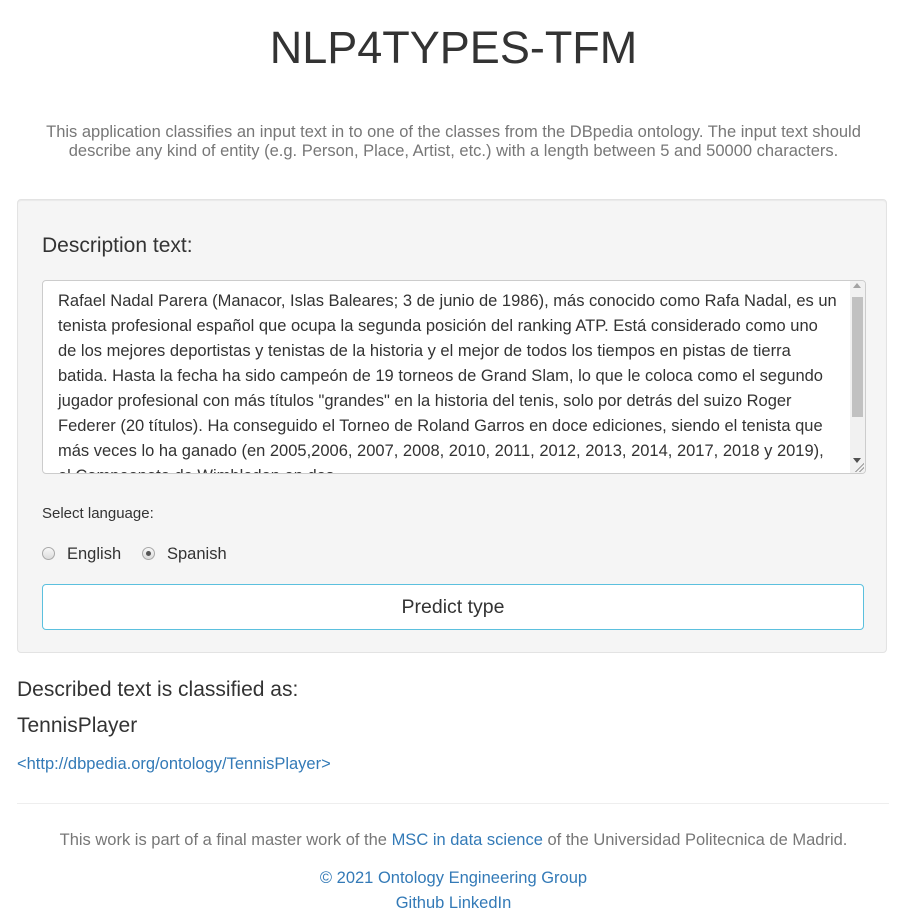 The width and height of the screenshot is (907, 918). What do you see at coordinates (197, 554) in the screenshot?
I see `radio-spanish-label: Spanish` at bounding box center [197, 554].